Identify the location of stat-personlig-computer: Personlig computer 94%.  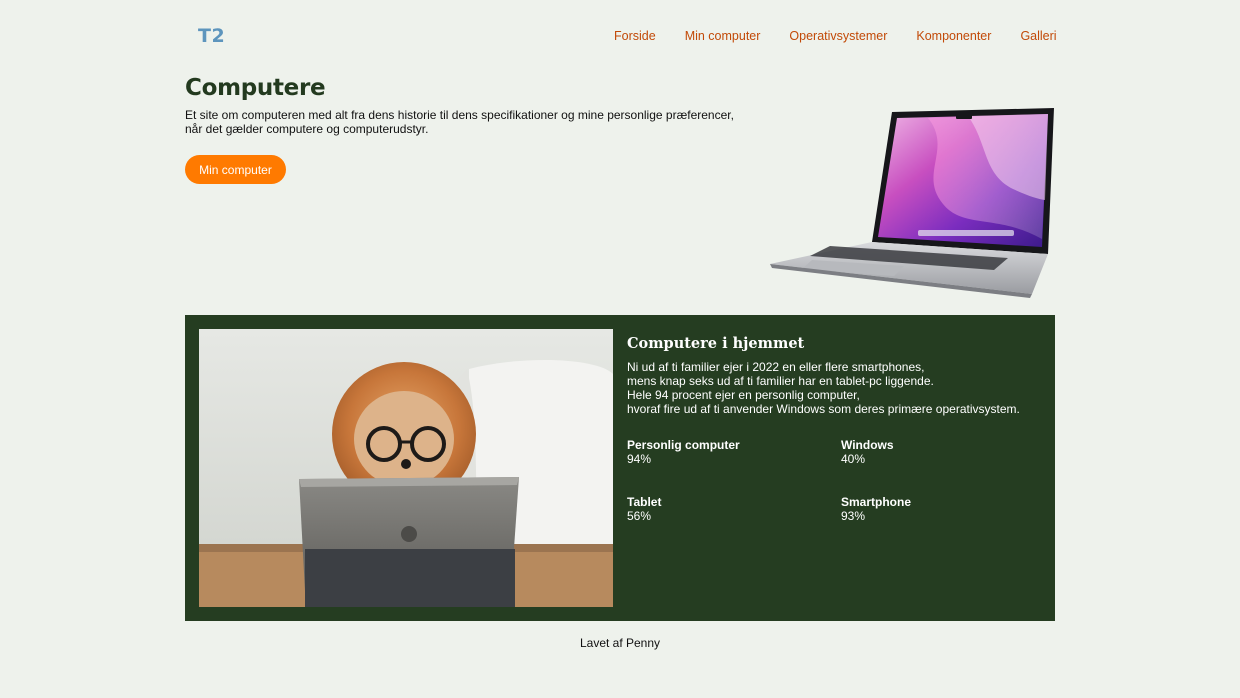
(683, 452).